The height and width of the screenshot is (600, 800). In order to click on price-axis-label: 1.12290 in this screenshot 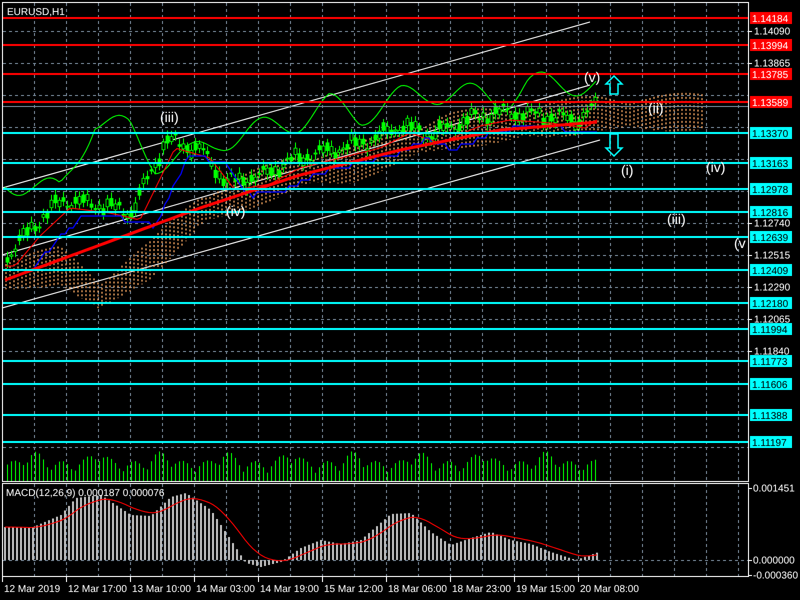, I will do `click(772, 288)`.